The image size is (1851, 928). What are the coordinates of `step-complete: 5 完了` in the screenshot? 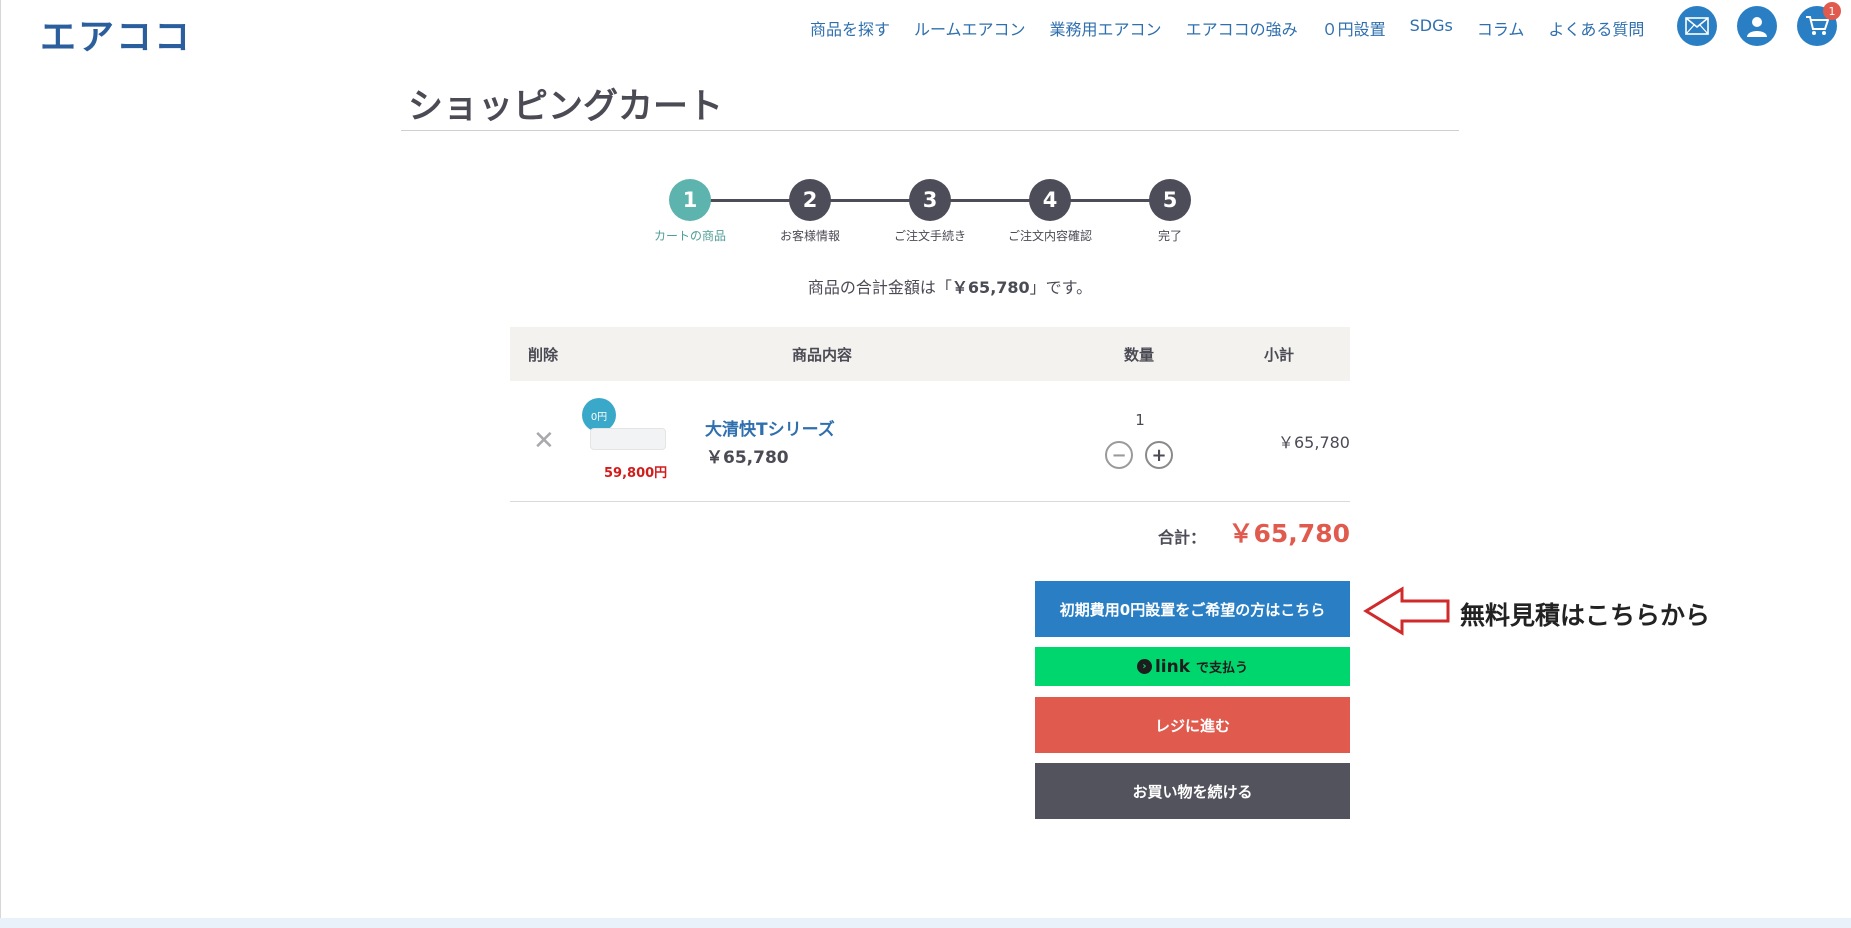 It's located at (1170, 211).